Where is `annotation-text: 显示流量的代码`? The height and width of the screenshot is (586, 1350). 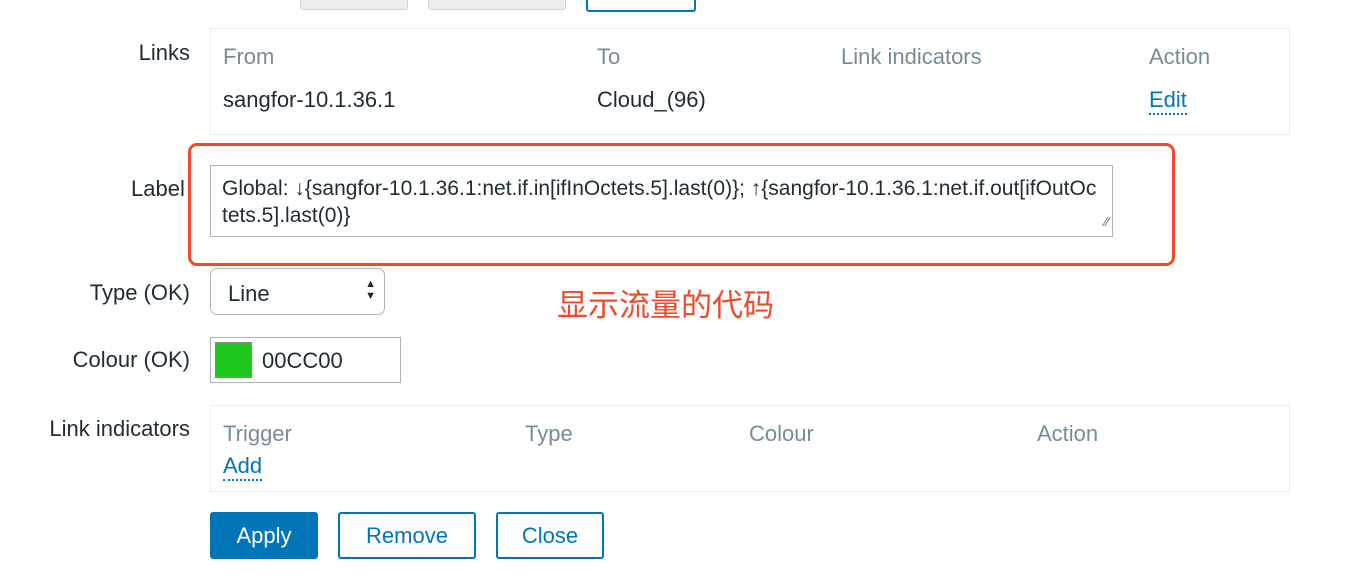 annotation-text: 显示流量的代码 is located at coordinates (665, 306).